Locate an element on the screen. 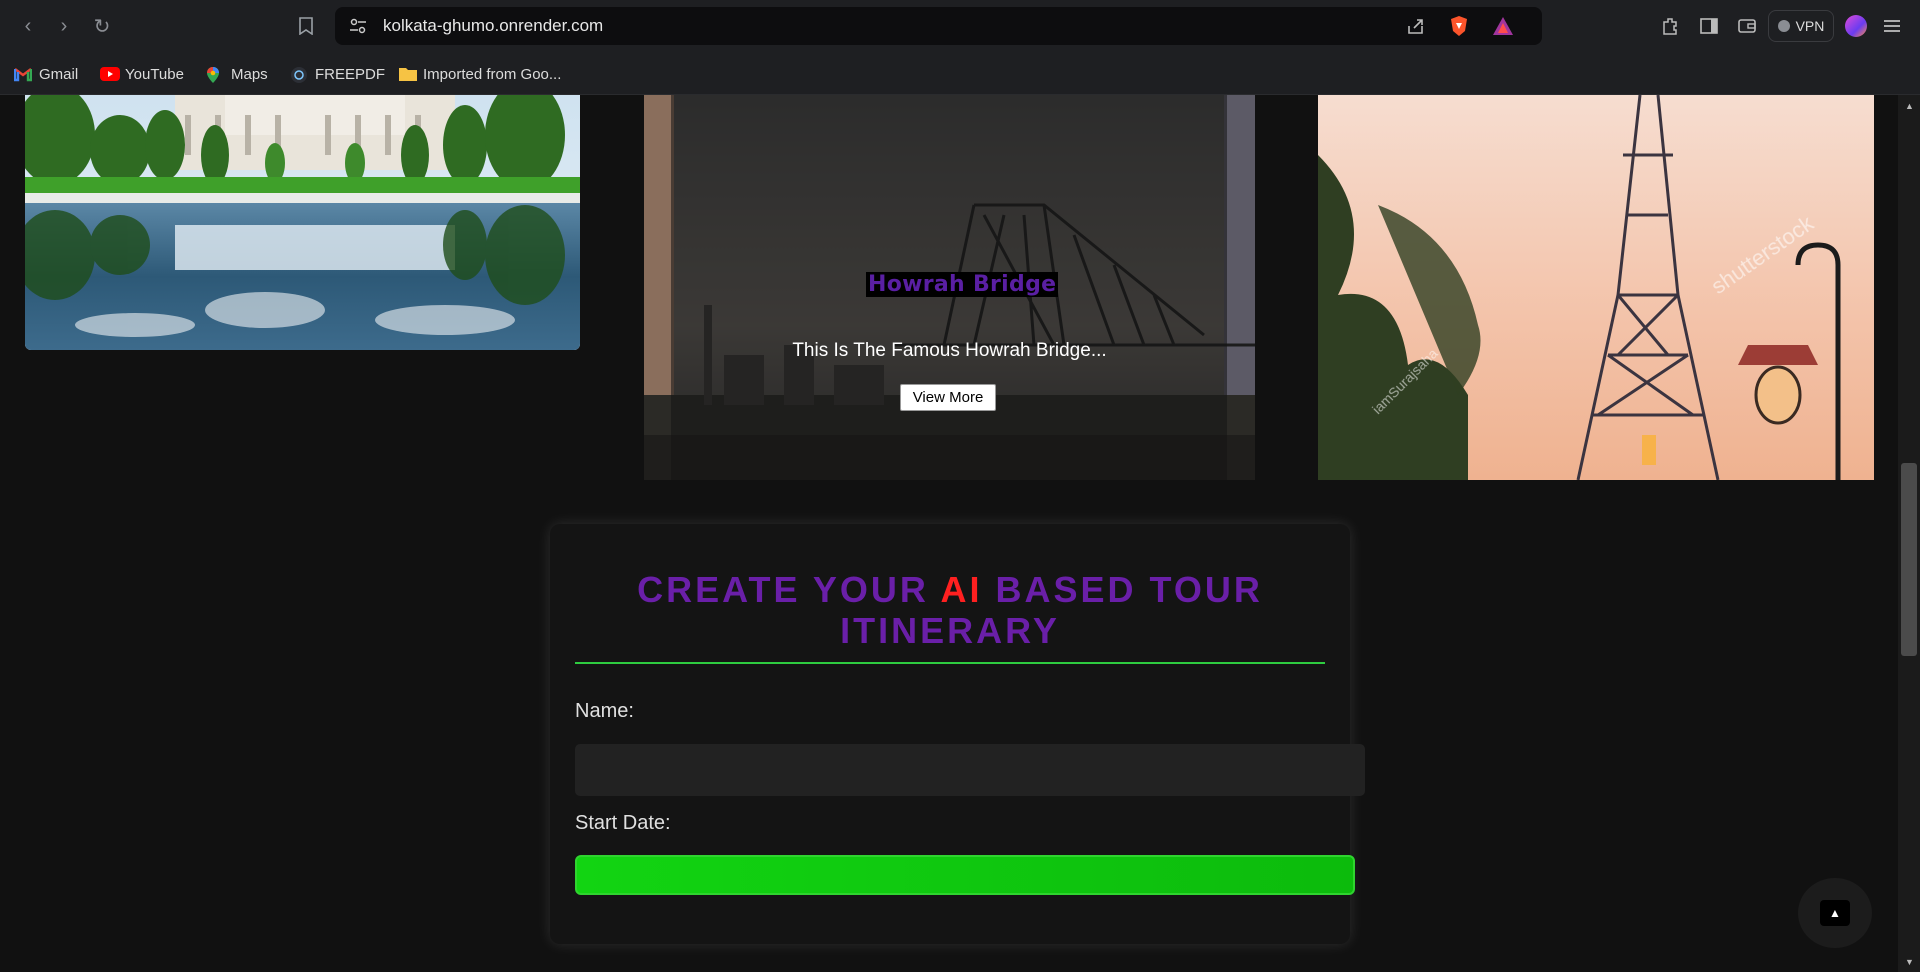 This screenshot has height=972, width=1920. scroll-to-top-button: ▲ is located at coordinates (1835, 913).